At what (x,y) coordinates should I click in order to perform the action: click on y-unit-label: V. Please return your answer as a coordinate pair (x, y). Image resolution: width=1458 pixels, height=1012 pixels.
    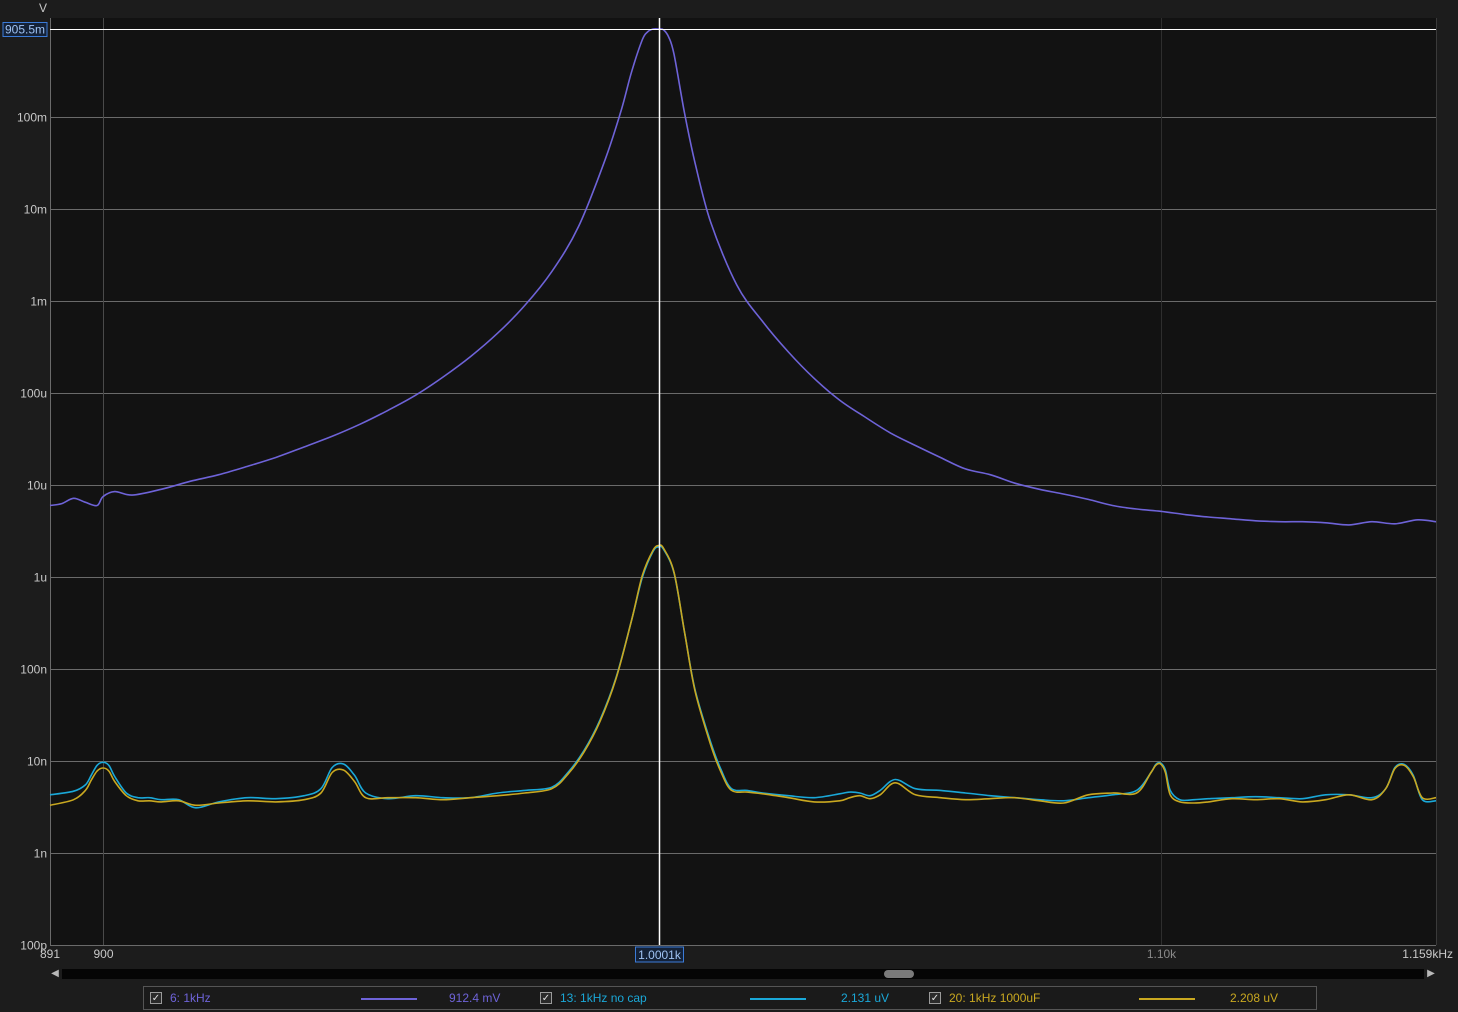
    Looking at the image, I should click on (43, 8).